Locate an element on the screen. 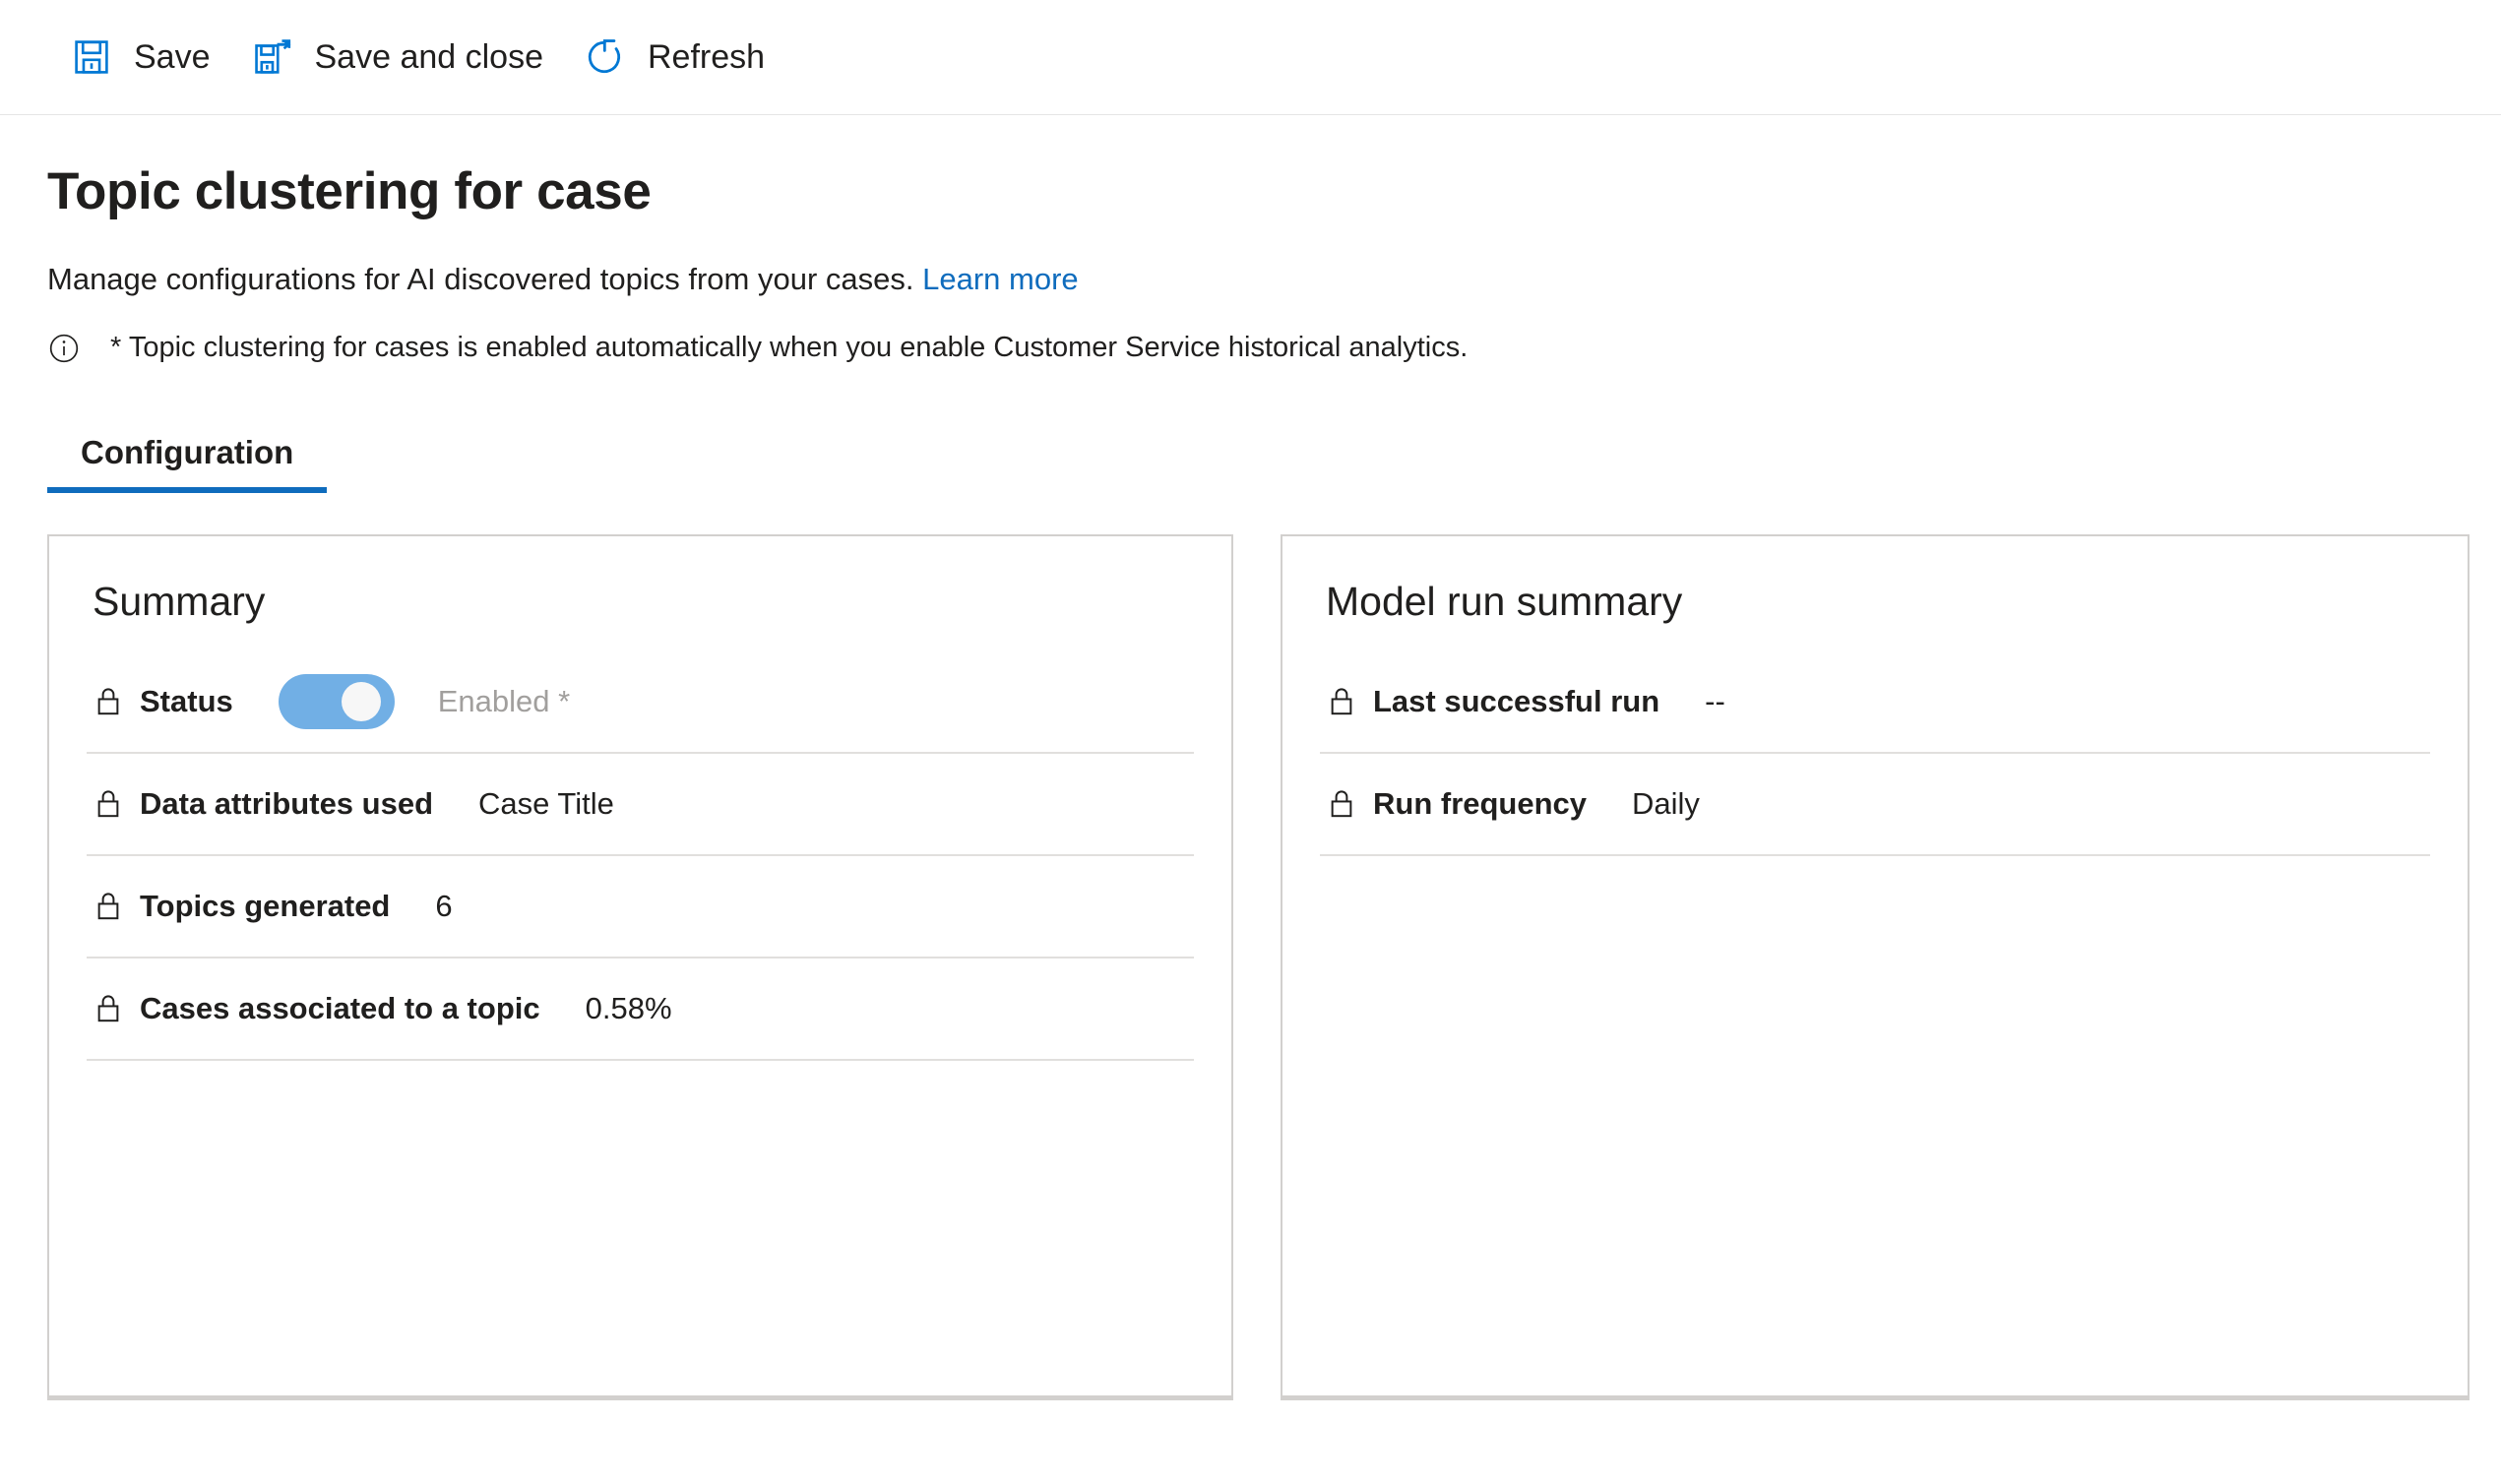  field-label-run-frequency: Run frequency is located at coordinates (1480, 804).